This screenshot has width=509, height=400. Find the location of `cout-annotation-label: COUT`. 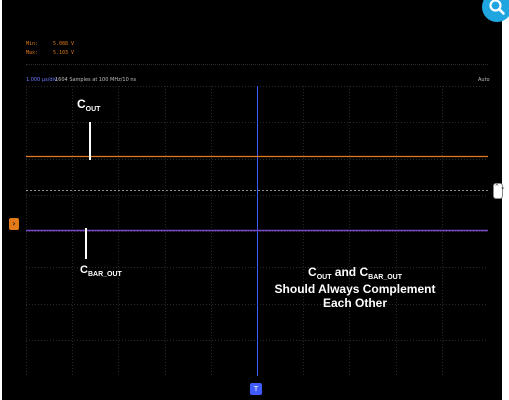

cout-annotation-label: COUT is located at coordinates (89, 105).